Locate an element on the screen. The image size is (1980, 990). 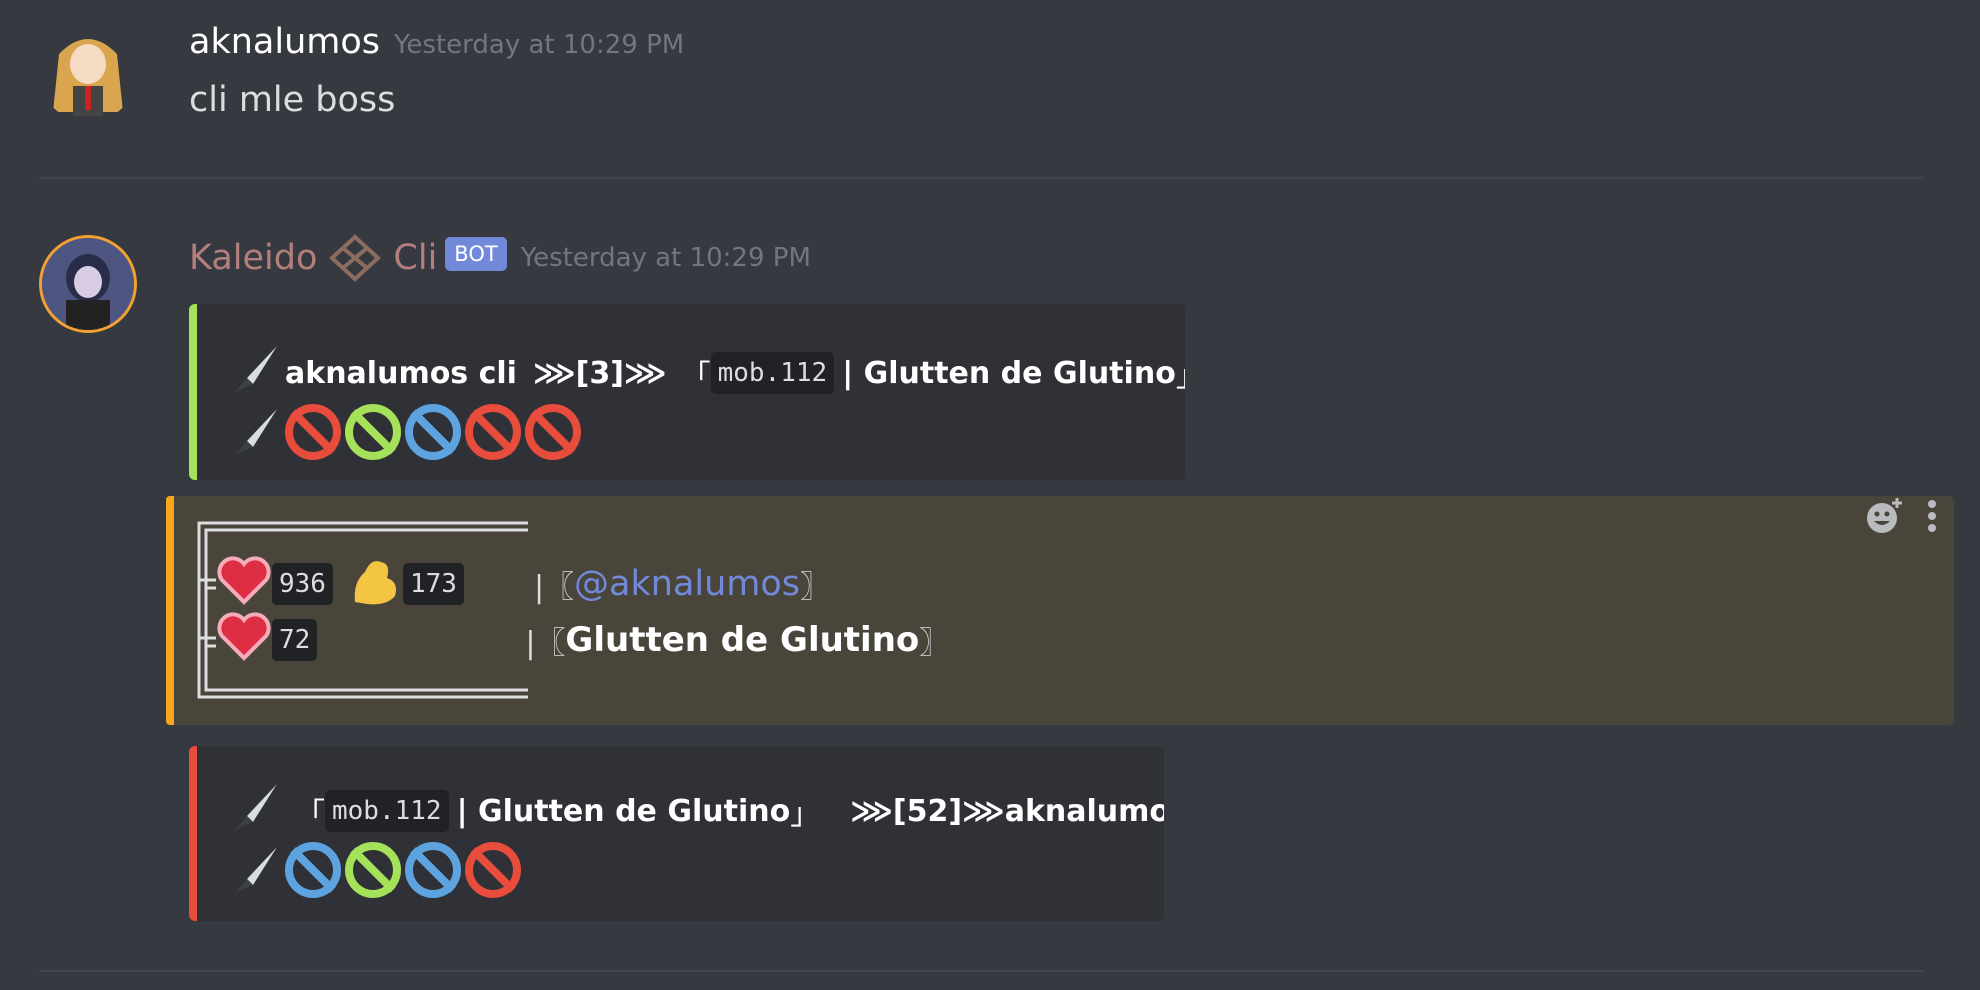
bot-badge: BOT is located at coordinates (476, 254).